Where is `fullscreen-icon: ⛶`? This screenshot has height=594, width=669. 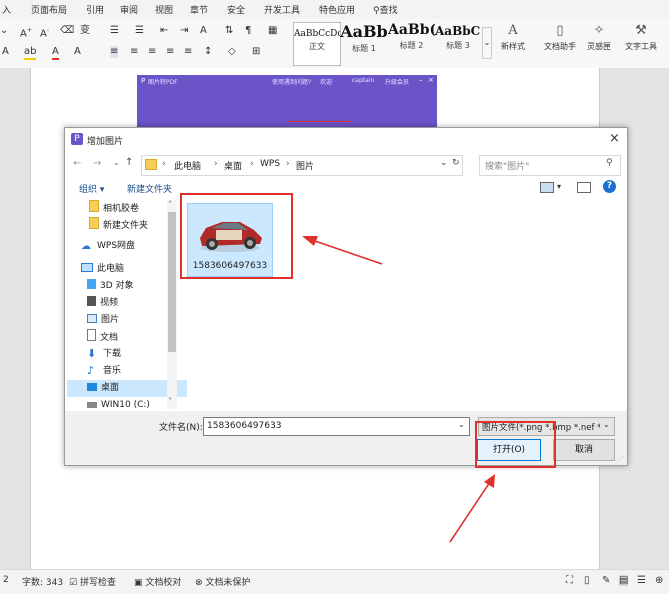 fullscreen-icon: ⛶ is located at coordinates (569, 580).